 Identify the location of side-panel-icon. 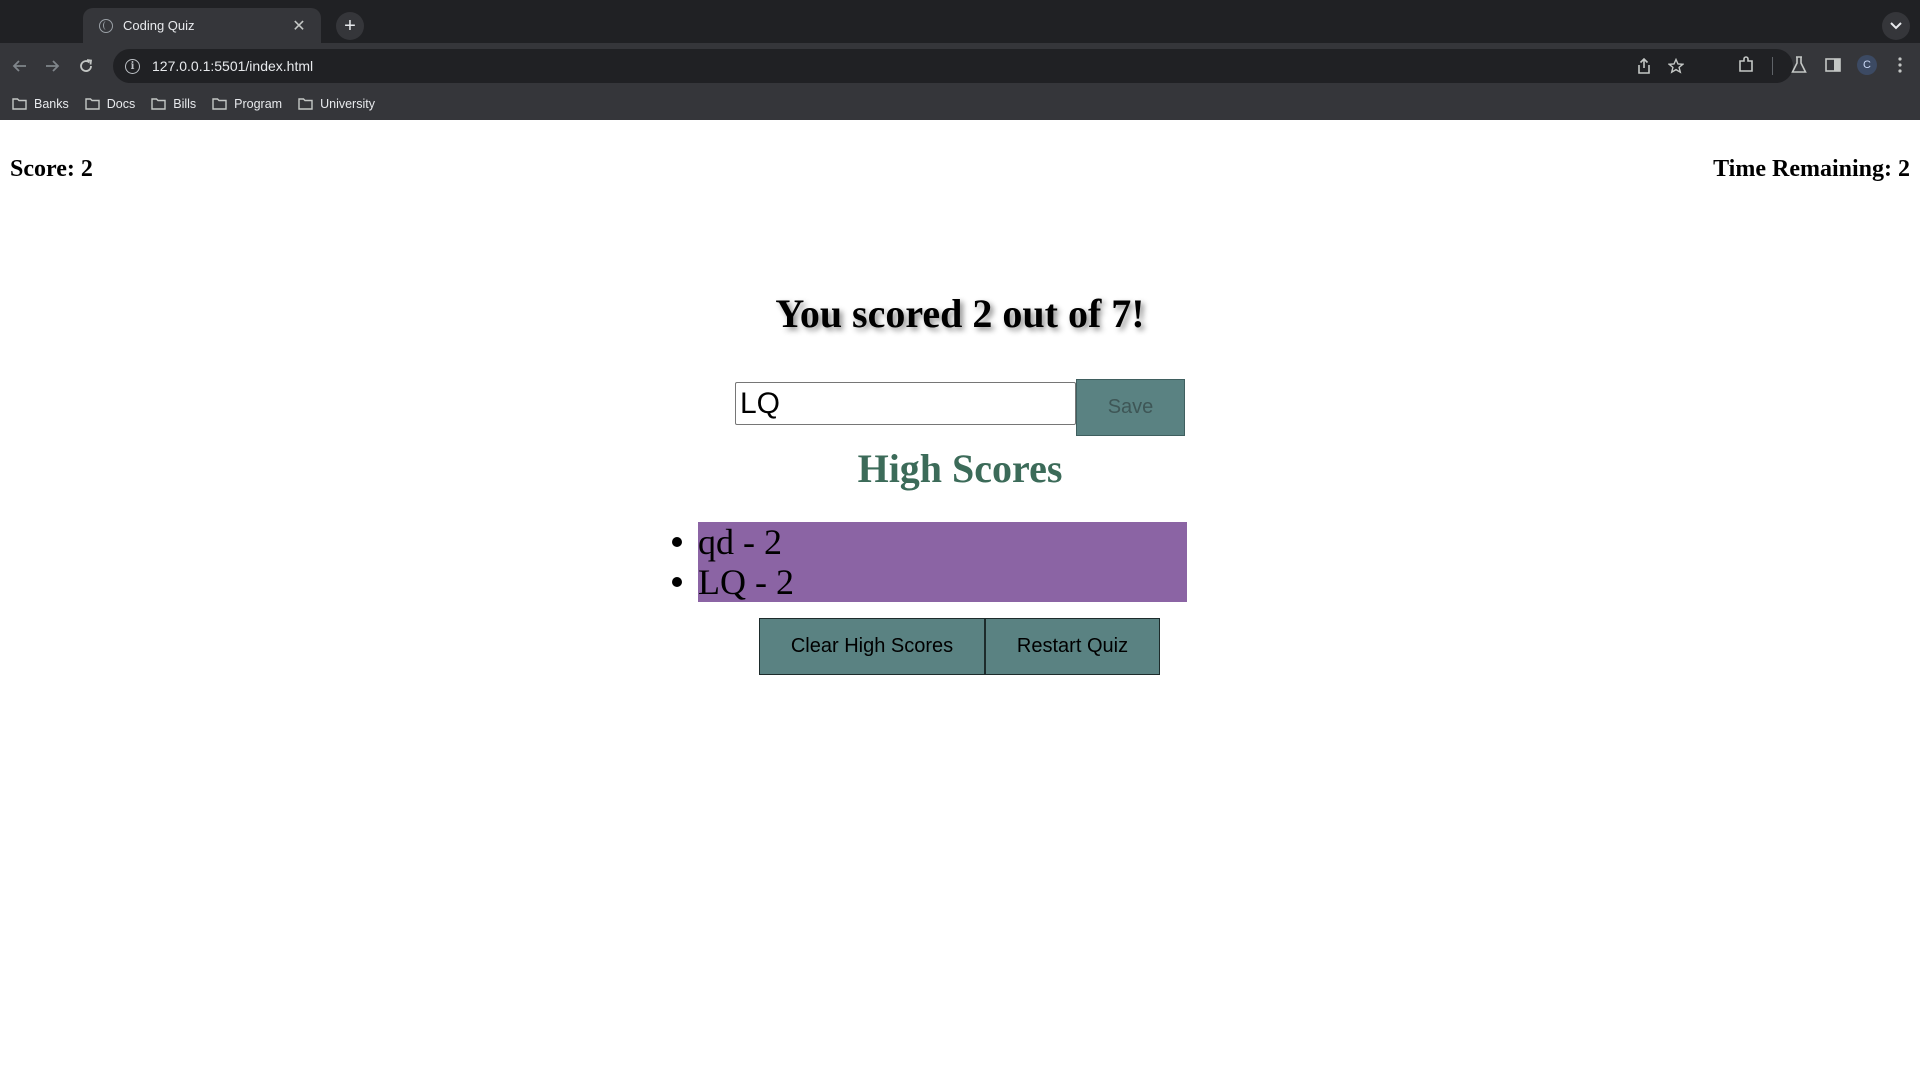
(1833, 65).